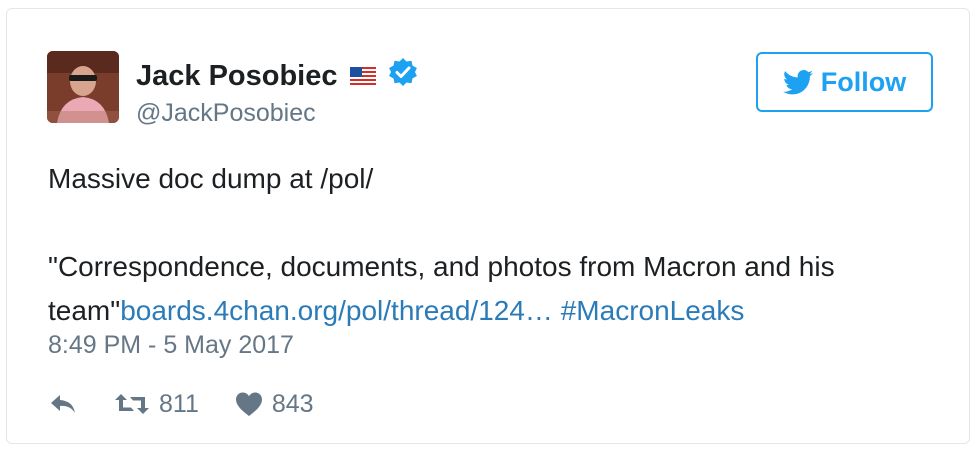 The width and height of the screenshot is (980, 455). Describe the element at coordinates (156, 404) in the screenshot. I see `retweet-button: 811` at that location.